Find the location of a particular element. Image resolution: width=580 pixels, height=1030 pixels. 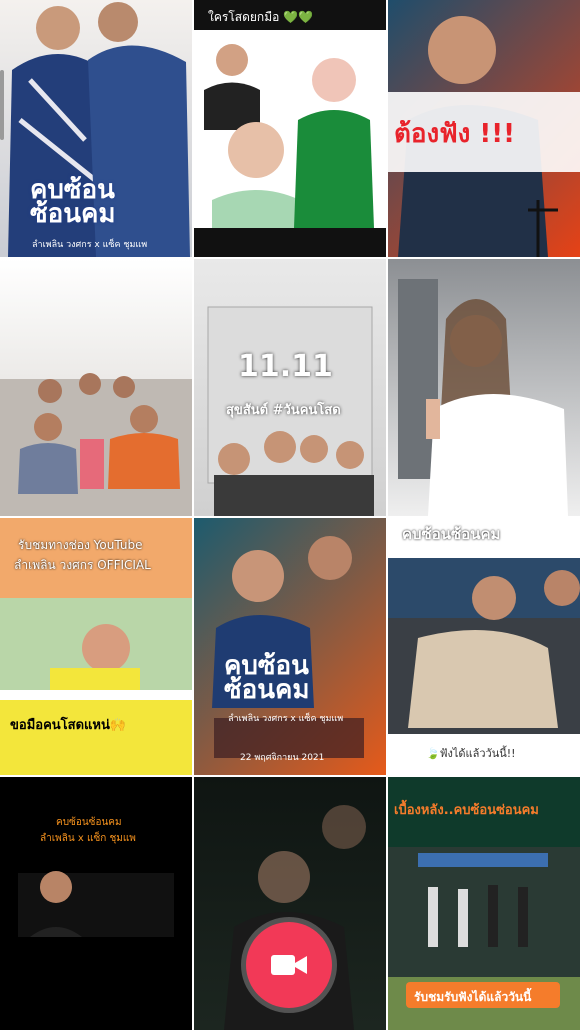

video-caption: สุขสันต์ #วันคนโสด is located at coordinates (283, 410).